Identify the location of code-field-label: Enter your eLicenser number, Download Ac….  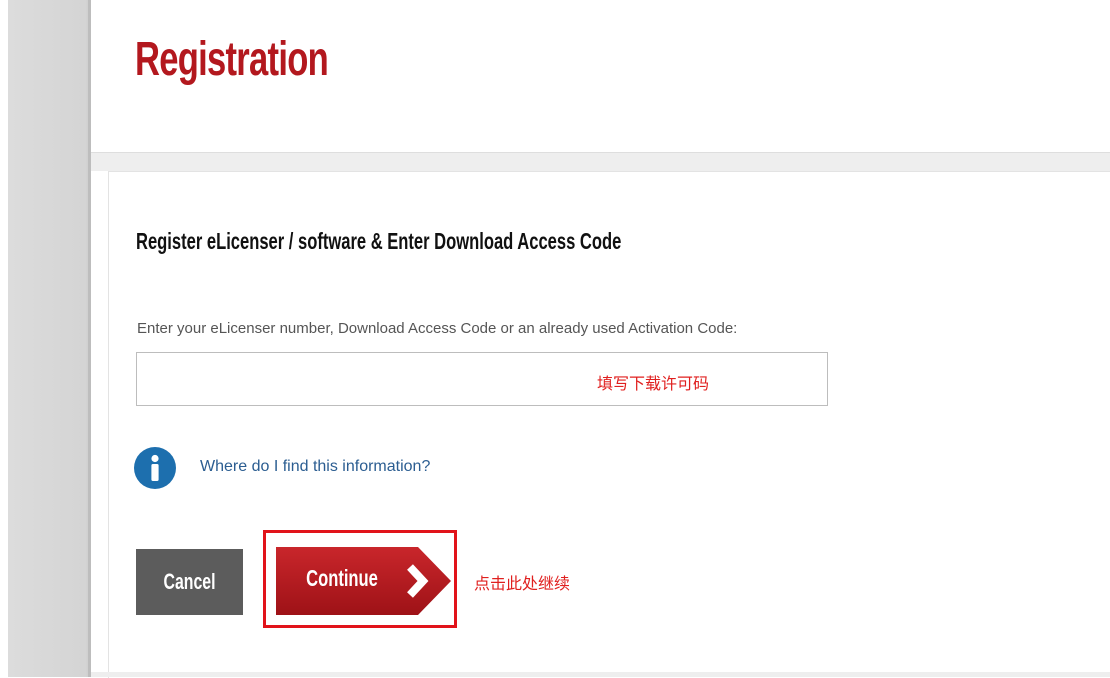
(437, 328).